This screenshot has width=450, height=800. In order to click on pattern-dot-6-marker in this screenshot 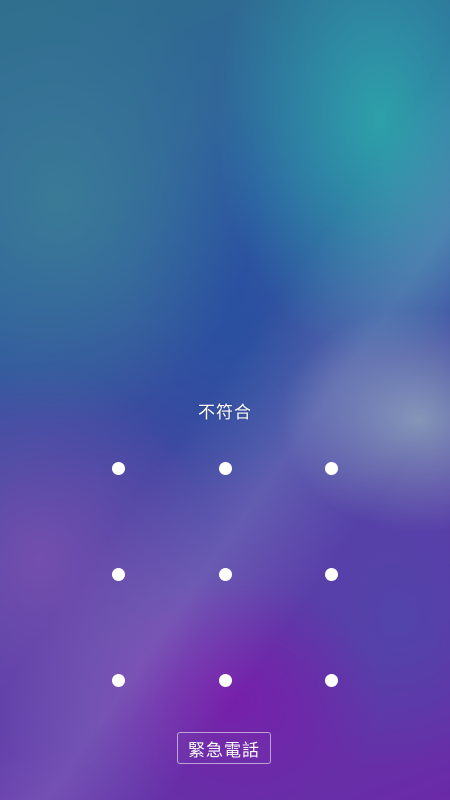, I will do `click(331, 574)`.